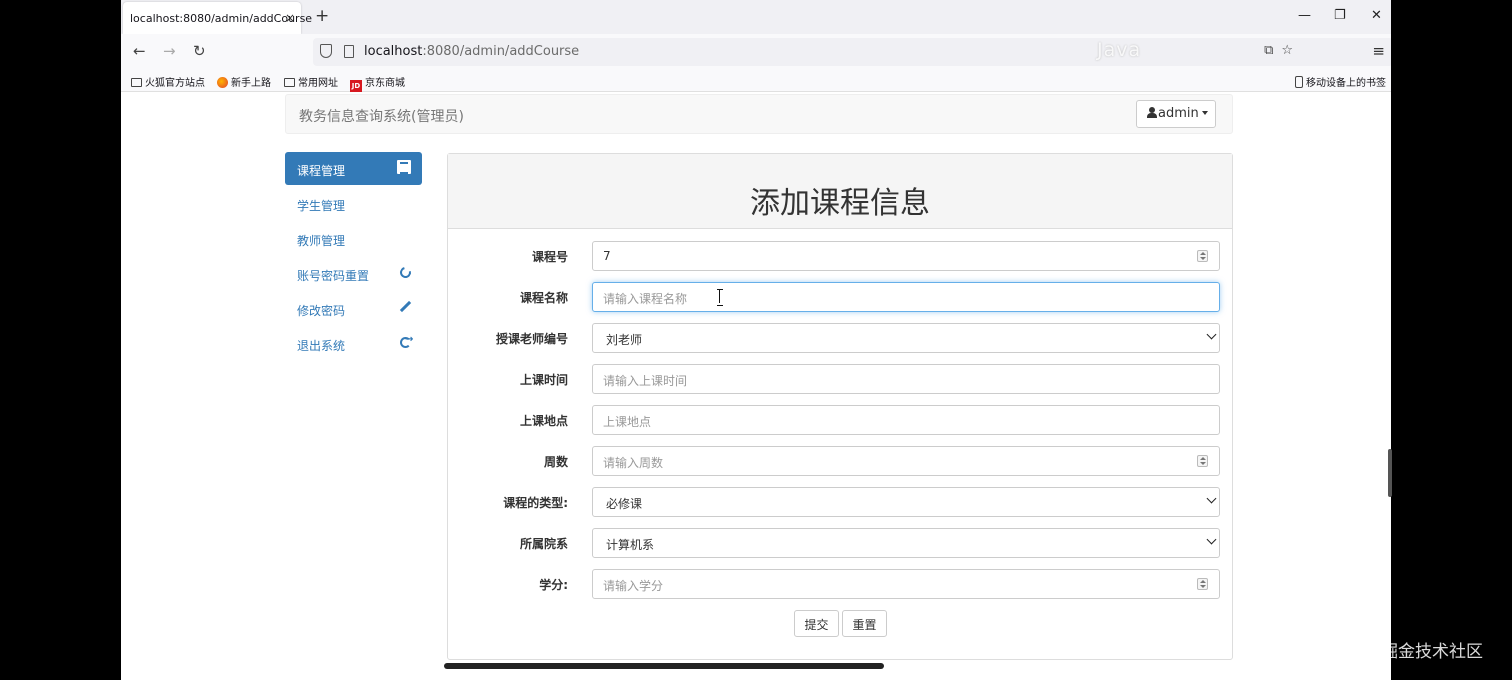  I want to click on toolbar-icons: ⧉☆, so click(1282, 50).